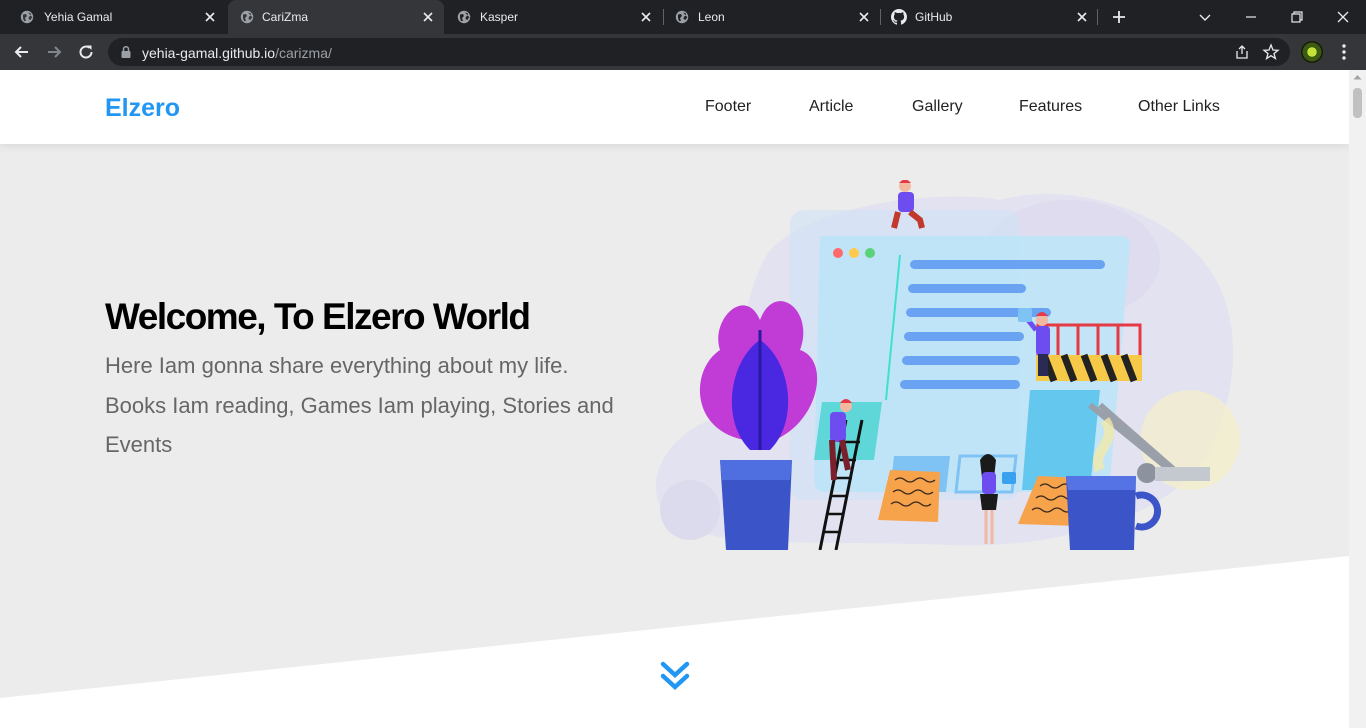 The height and width of the screenshot is (728, 1366). I want to click on person-skirt, so click(989, 502).